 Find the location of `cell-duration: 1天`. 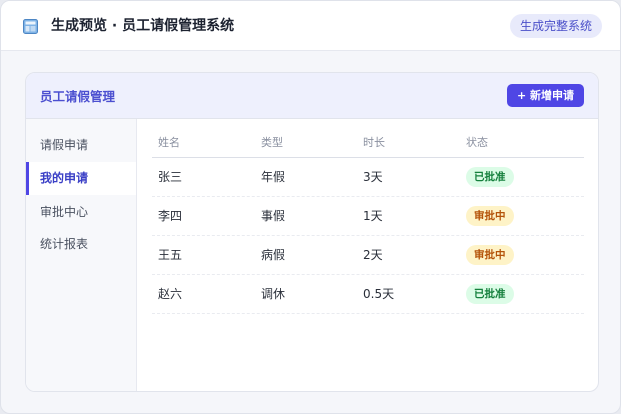

cell-duration: 1天 is located at coordinates (373, 216).